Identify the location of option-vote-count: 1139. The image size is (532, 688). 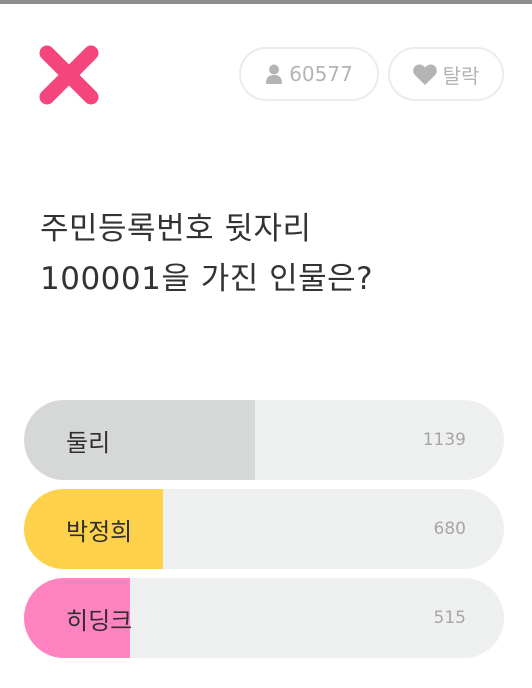
(444, 440).